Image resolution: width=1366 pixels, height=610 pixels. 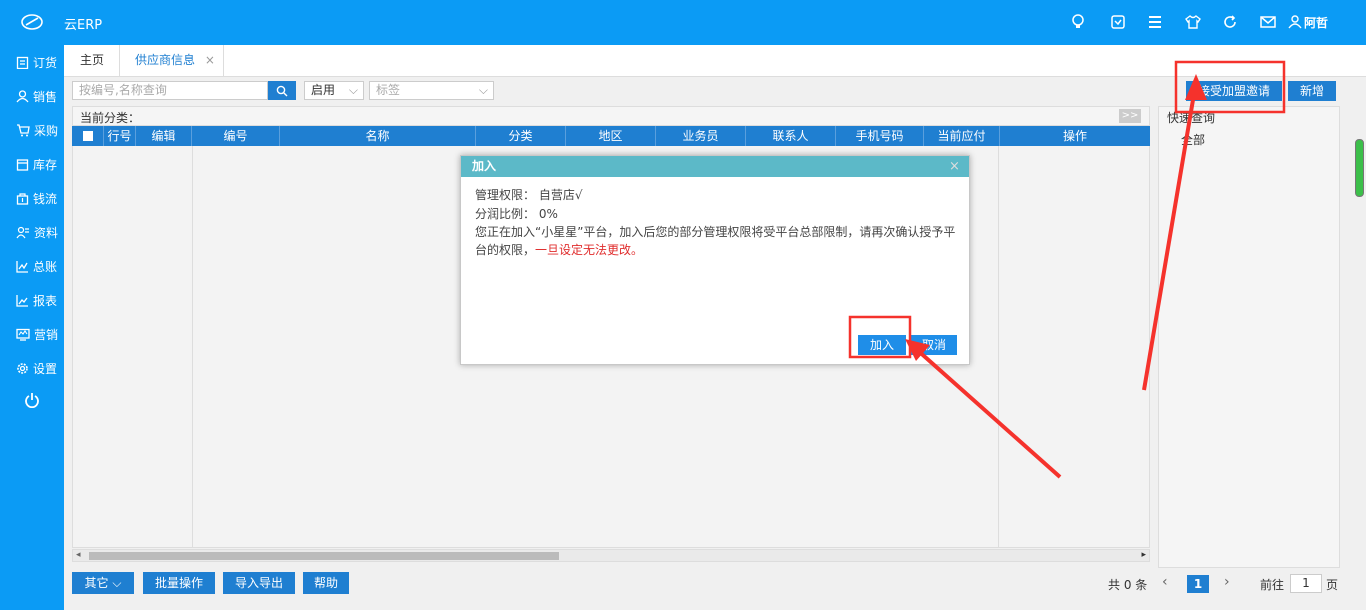 I want to click on money-icon, so click(x=22, y=198).